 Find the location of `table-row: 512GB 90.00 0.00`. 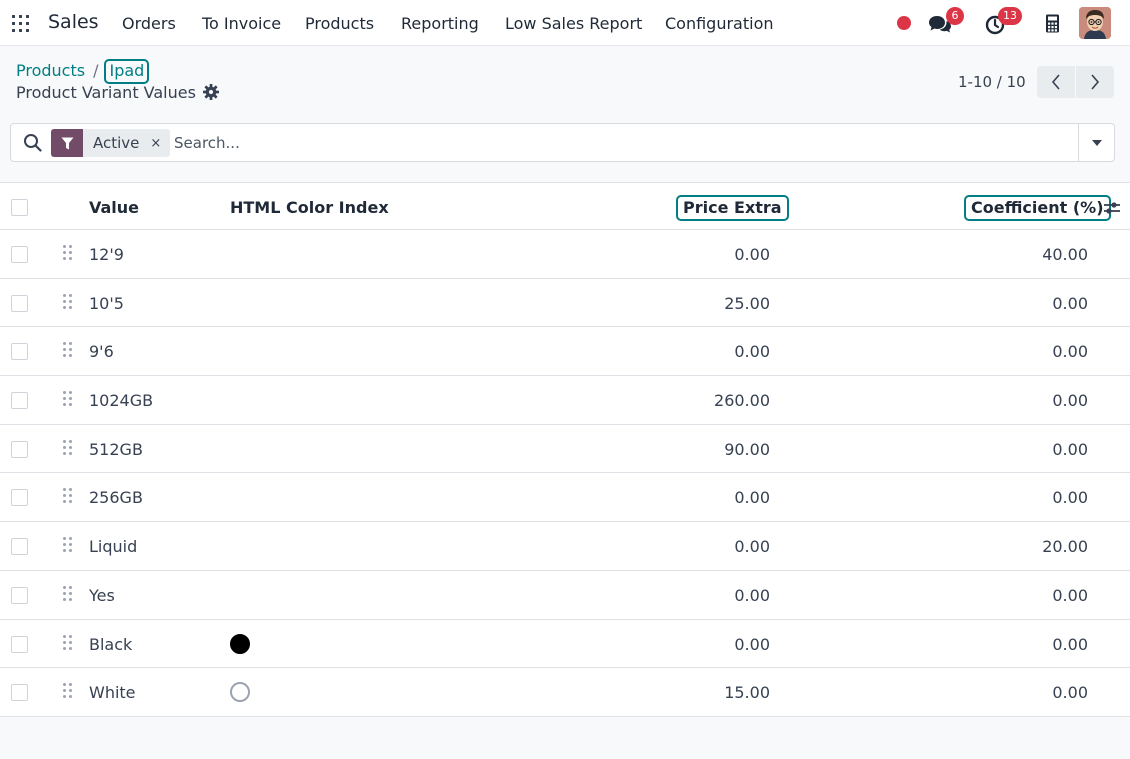

table-row: 512GB 90.00 0.00 is located at coordinates (565, 449).